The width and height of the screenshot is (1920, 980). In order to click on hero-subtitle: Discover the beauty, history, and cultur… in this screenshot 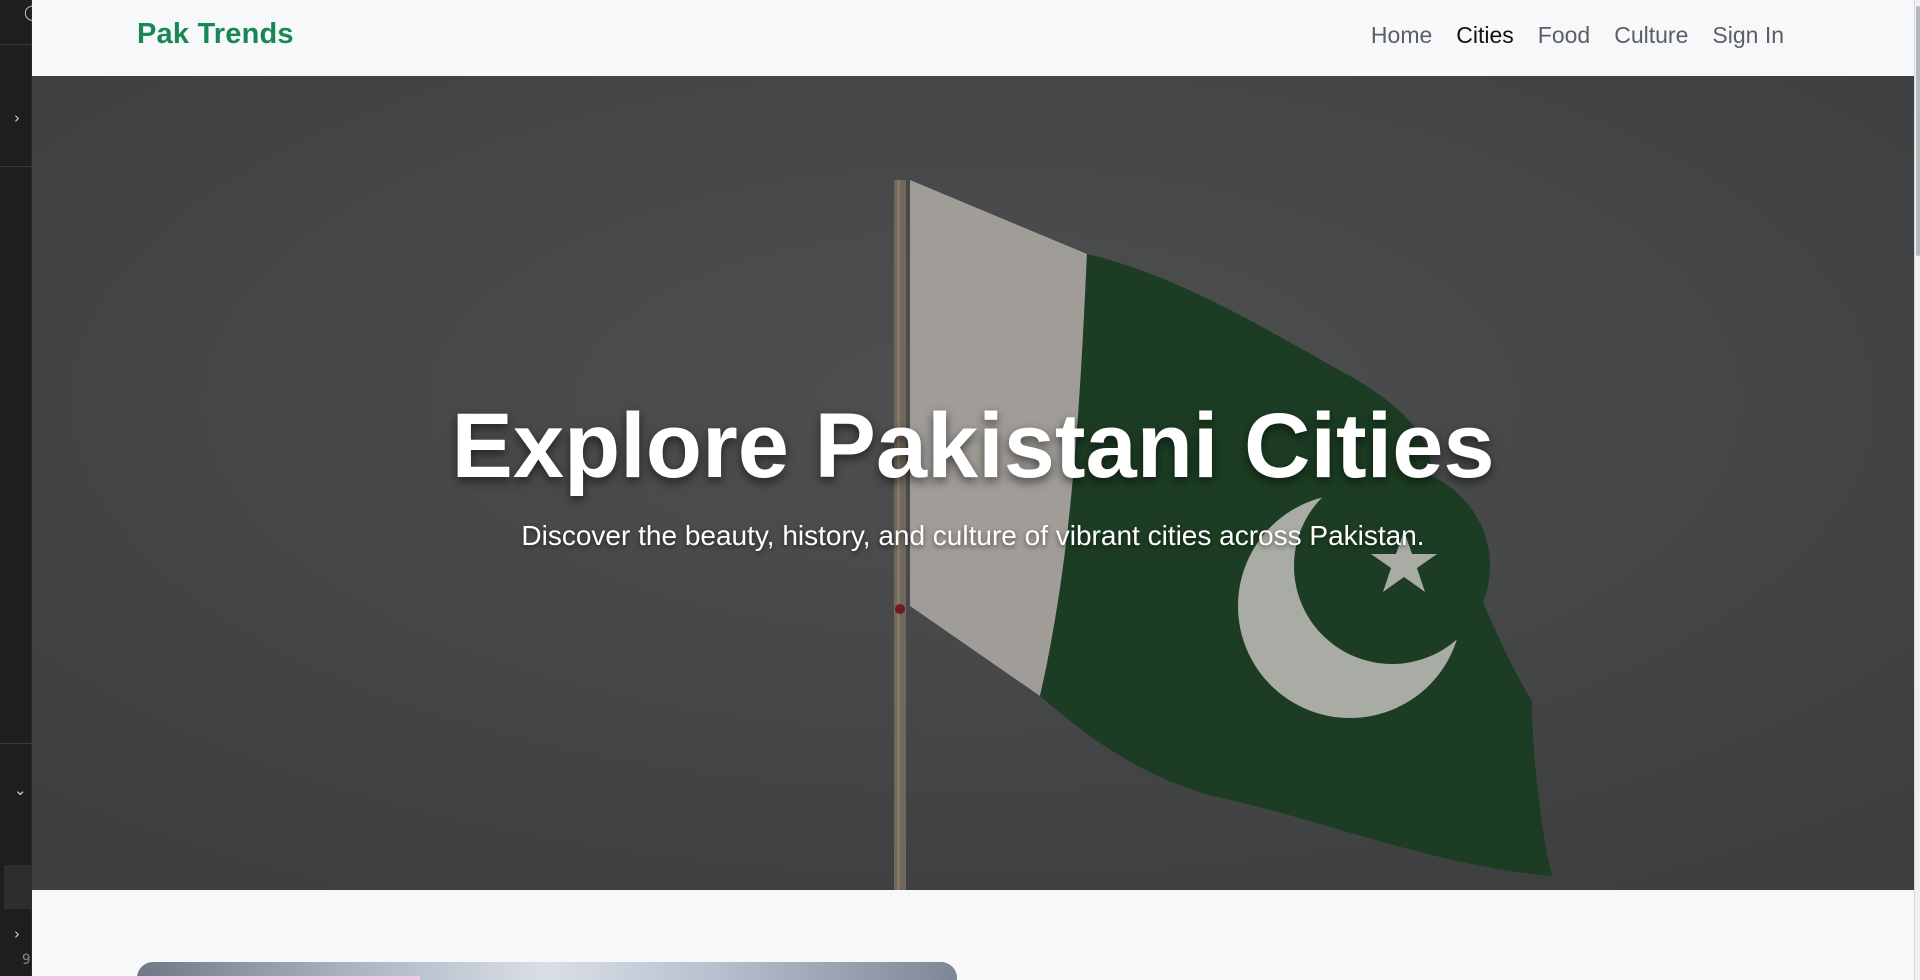, I will do `click(973, 535)`.